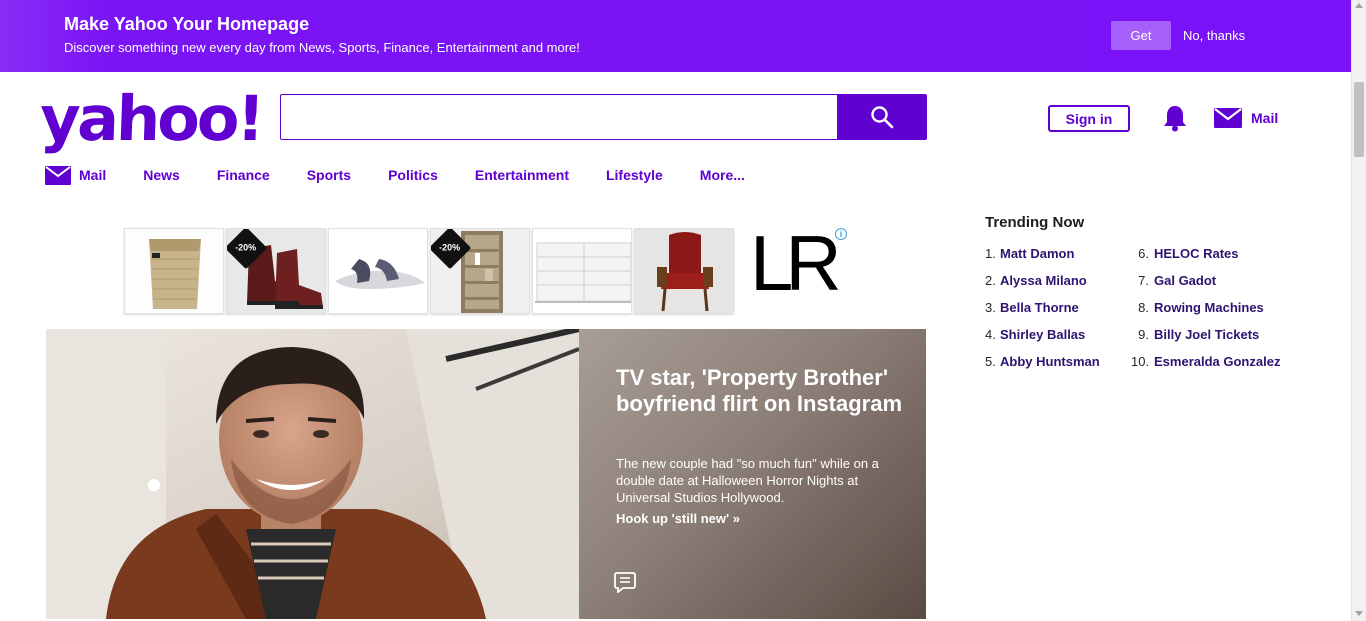 Image resolution: width=1366 pixels, height=621 pixels. What do you see at coordinates (429, 271) in the screenshot?
I see `ad-product-strip: -20% -20%` at bounding box center [429, 271].